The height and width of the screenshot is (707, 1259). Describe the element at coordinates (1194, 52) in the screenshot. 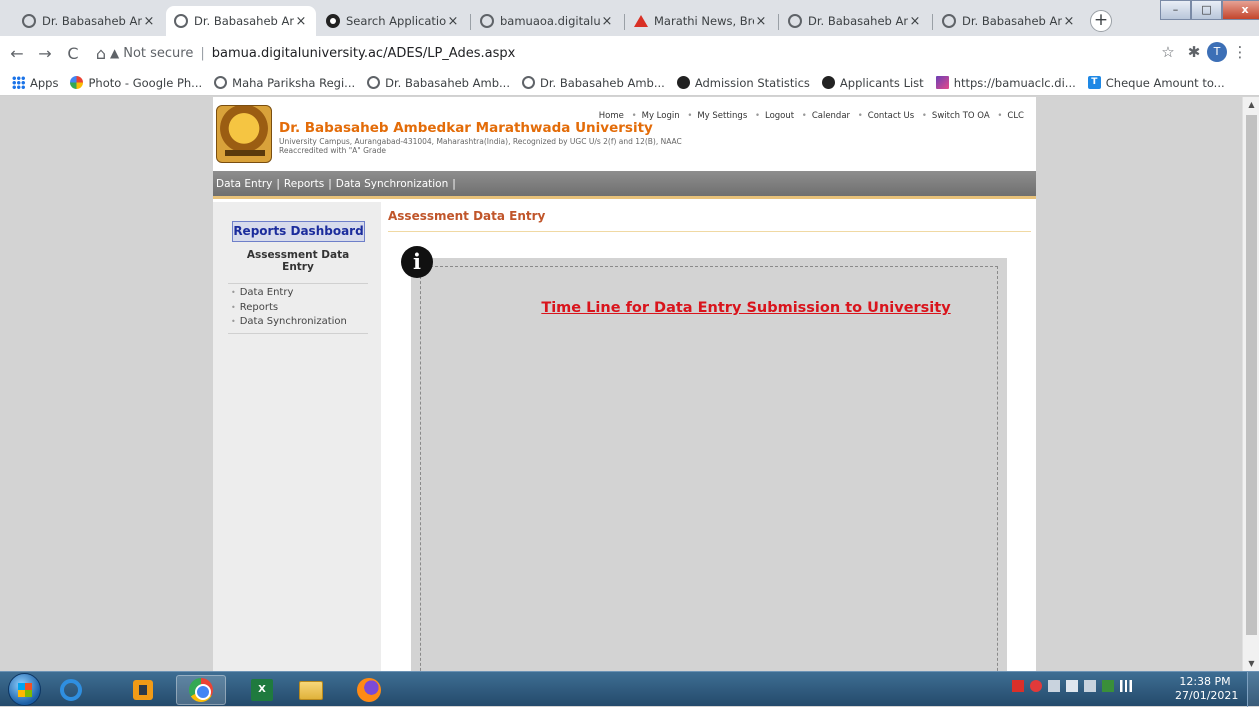

I see `extensions-puzzle-icon: ✱` at that location.